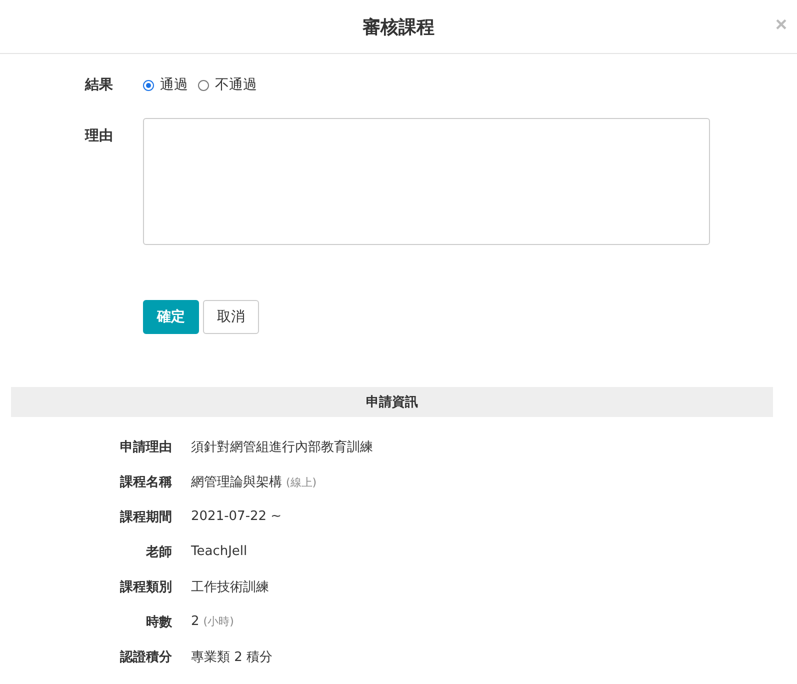  What do you see at coordinates (174, 85) in the screenshot?
I see `radio-label: 通過` at bounding box center [174, 85].